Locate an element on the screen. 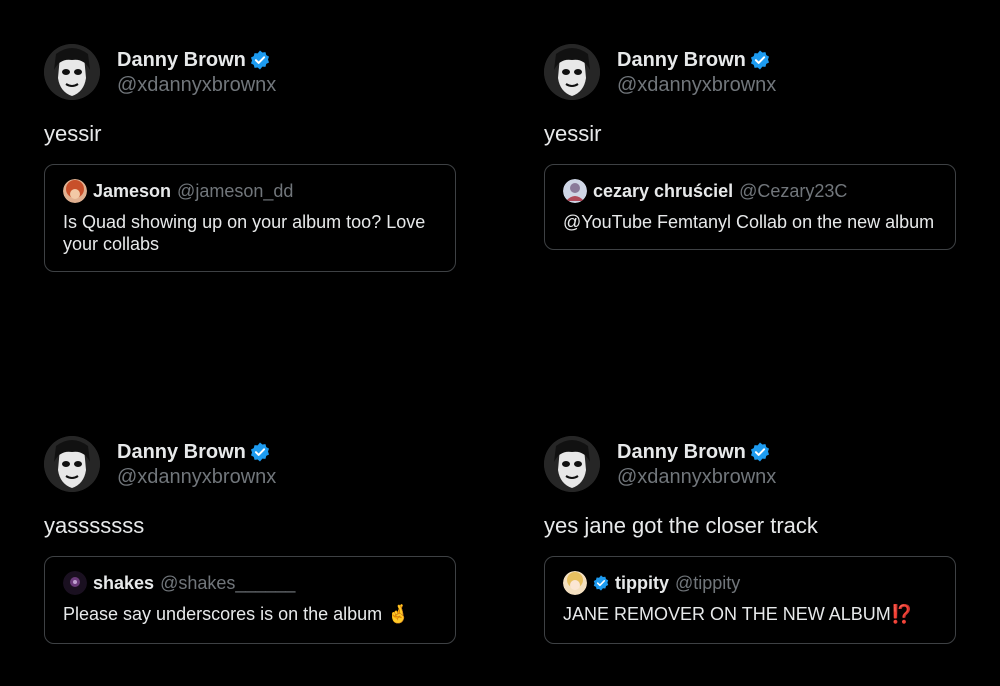 Image resolution: width=1000 pixels, height=686 pixels. quoted-author-handle: @tippity is located at coordinates (707, 583).